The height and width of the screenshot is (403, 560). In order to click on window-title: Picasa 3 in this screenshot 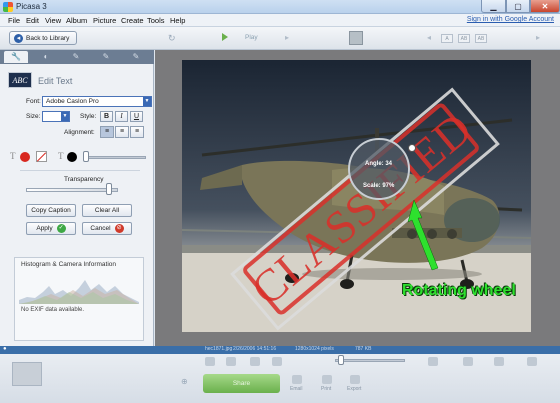, I will do `click(31, 6)`.